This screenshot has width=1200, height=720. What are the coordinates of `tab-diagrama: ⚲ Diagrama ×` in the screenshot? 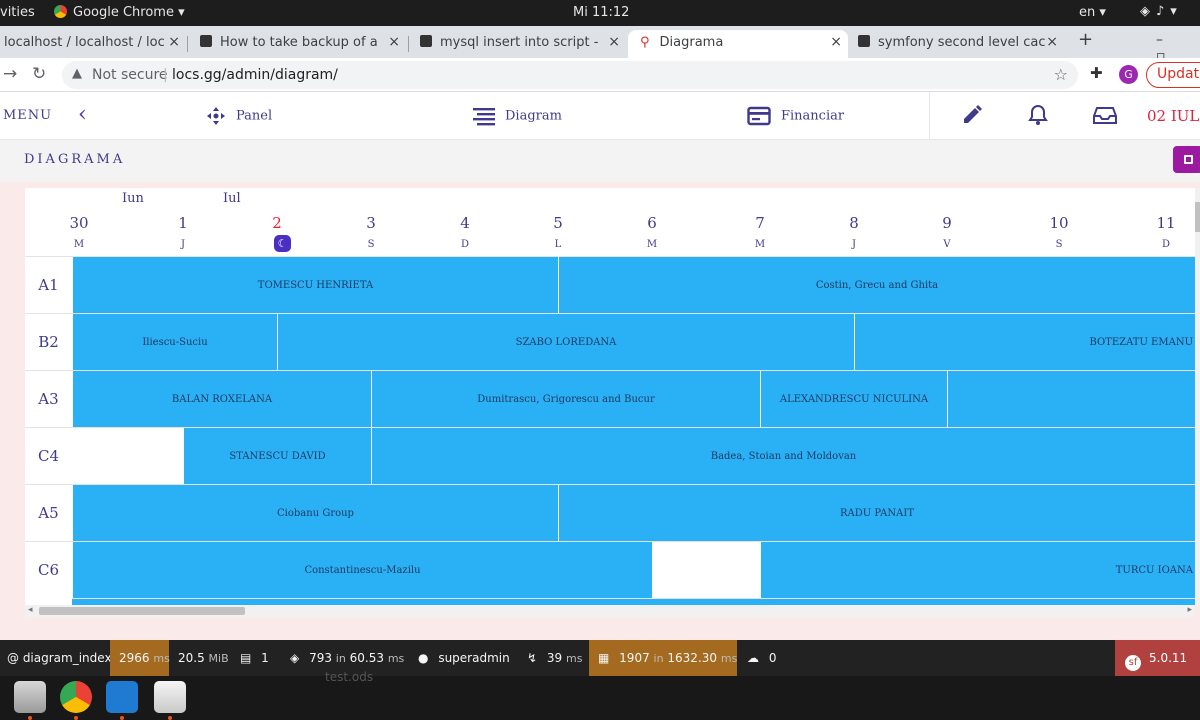 It's located at (738, 44).